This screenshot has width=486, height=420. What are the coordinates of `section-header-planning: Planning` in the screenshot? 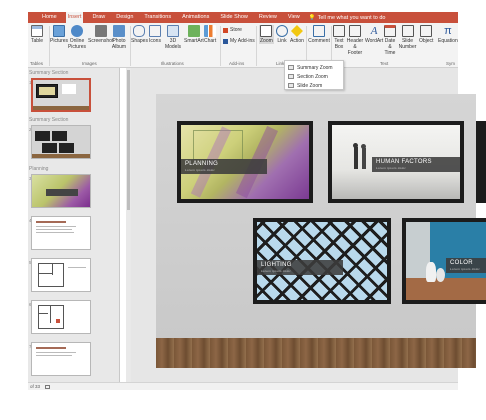 It's located at (38, 169).